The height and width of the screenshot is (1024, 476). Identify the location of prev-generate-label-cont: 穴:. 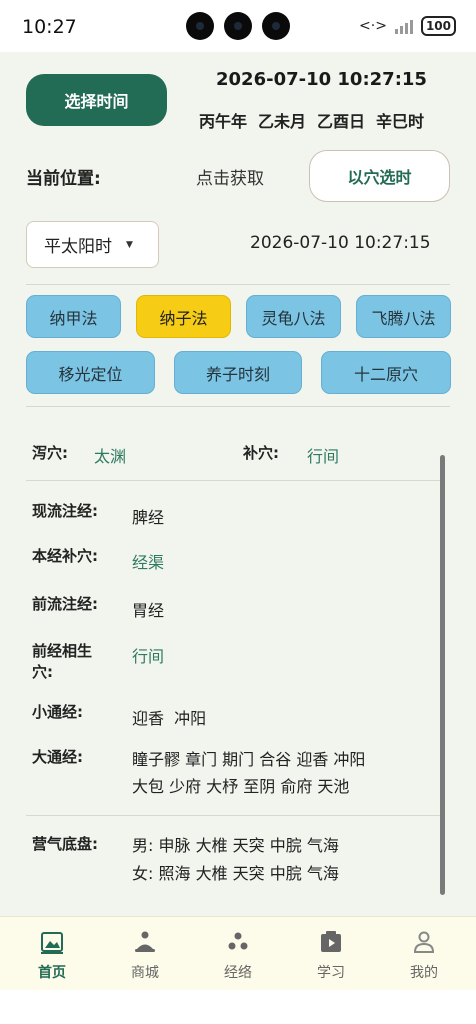
(42, 672).